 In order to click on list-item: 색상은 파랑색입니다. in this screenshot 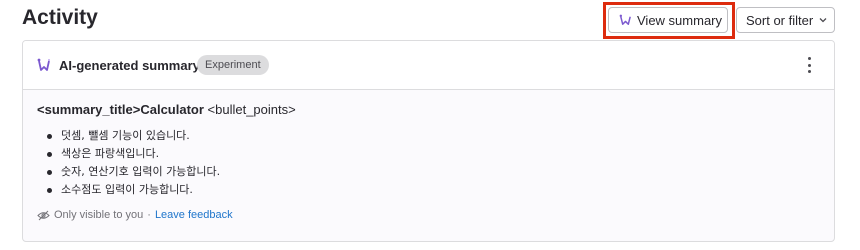, I will do `click(432, 154)`.